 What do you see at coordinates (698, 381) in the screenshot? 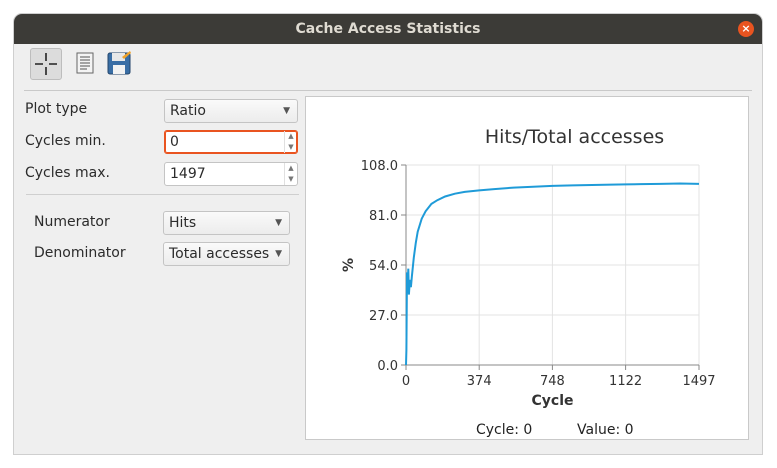
I see `x-tick-label: 1497` at bounding box center [698, 381].